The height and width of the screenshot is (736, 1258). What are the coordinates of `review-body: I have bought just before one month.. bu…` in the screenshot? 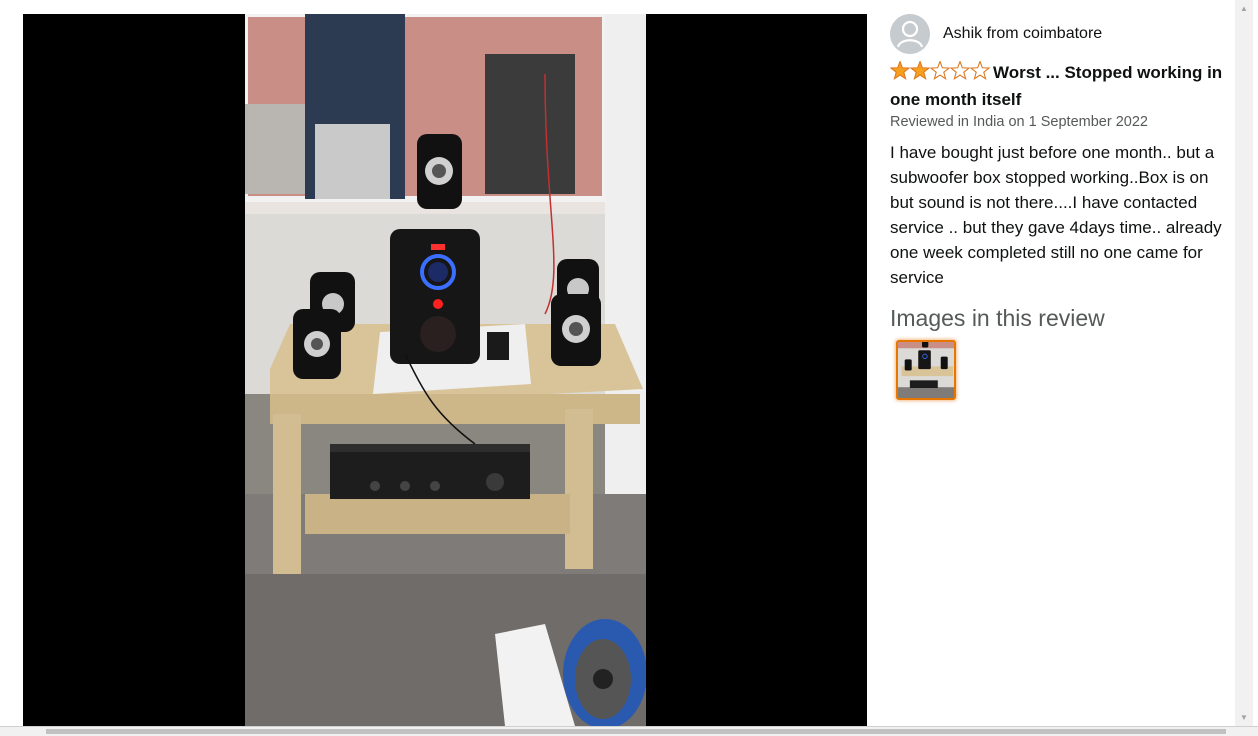 It's located at (1056, 215).